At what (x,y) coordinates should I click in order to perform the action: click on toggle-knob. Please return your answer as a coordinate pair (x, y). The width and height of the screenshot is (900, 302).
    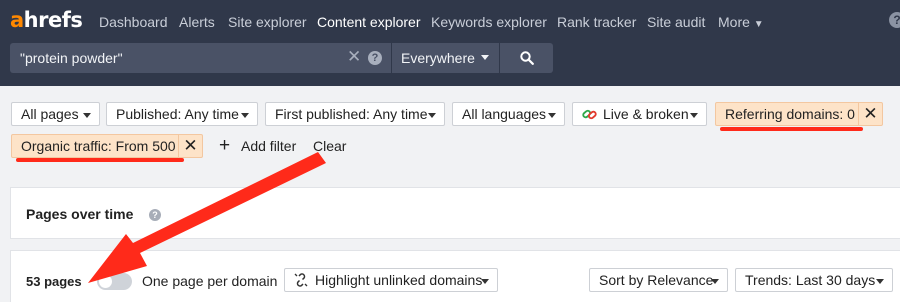
    Looking at the image, I should click on (105, 281).